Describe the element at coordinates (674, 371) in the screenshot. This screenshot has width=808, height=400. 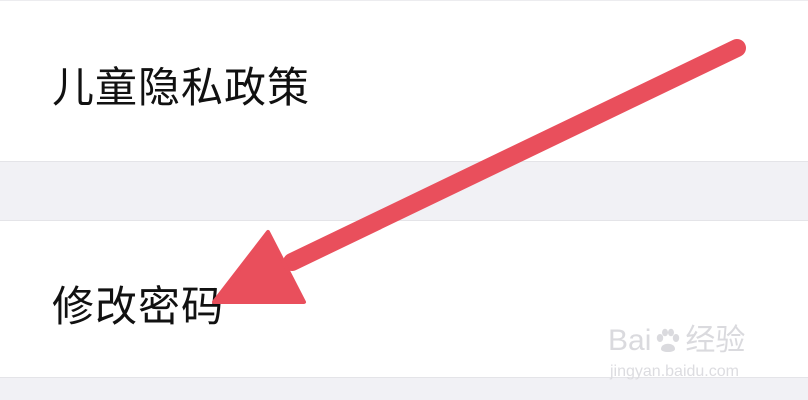
I see `watermark-url: jingyan.baidu.com` at that location.